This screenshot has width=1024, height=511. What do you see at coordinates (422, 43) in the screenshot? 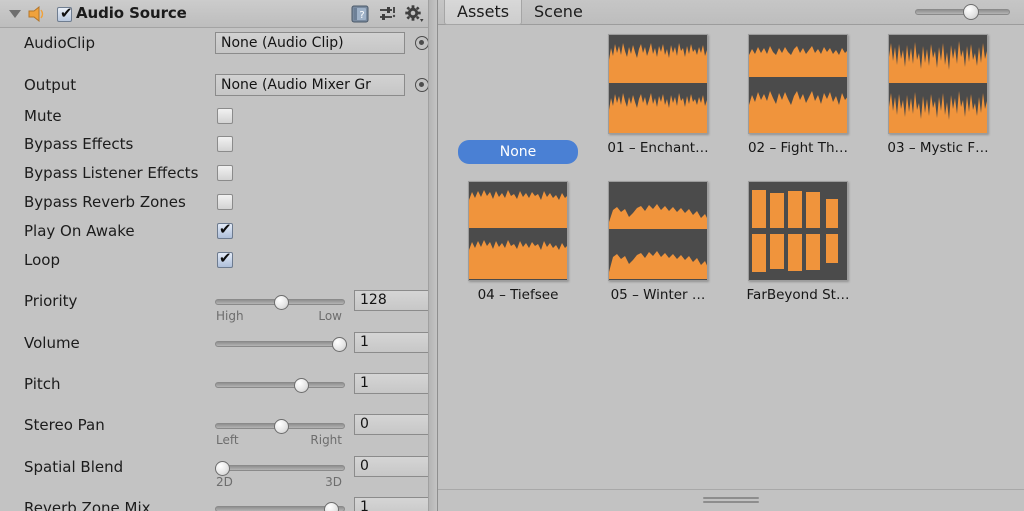
I see `audioclip-picker-icon` at bounding box center [422, 43].